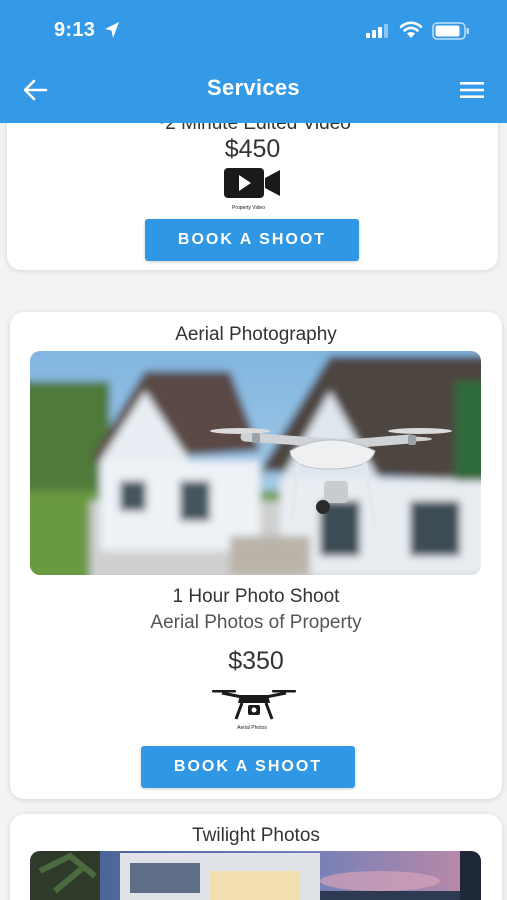 This screenshot has width=507, height=900. Describe the element at coordinates (254, 705) in the screenshot. I see `drone-icon` at that location.